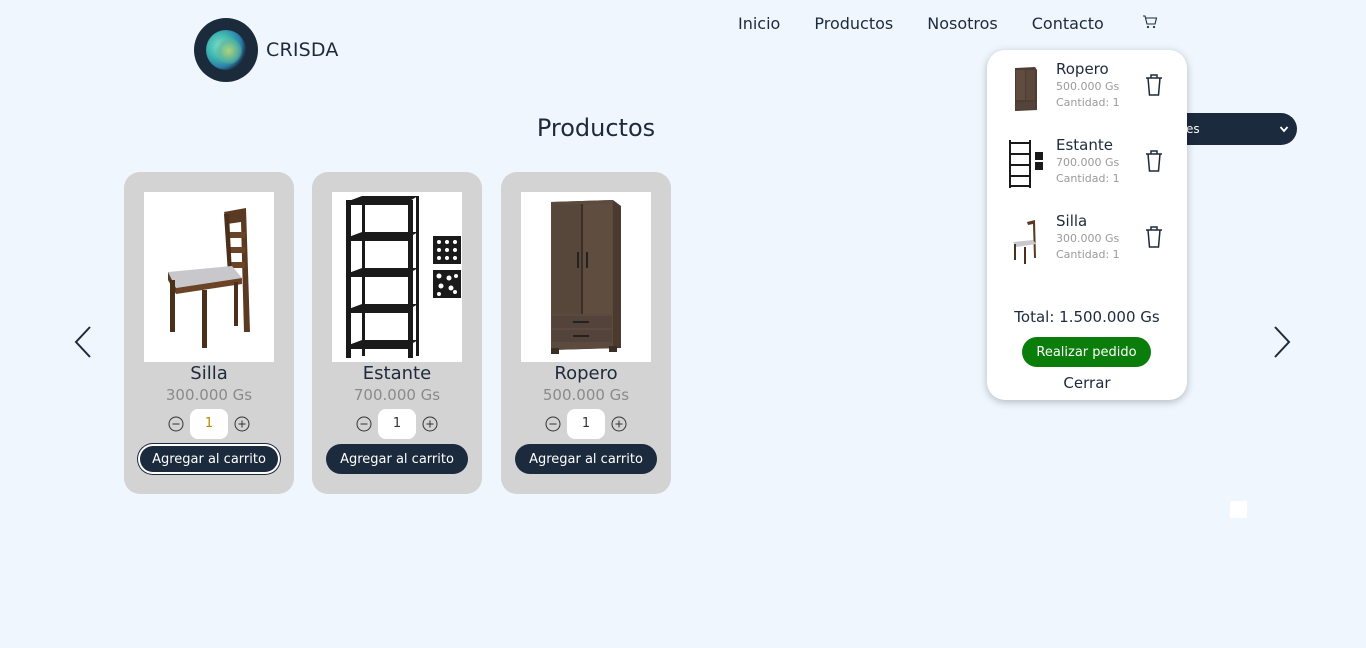  I want to click on cart-item-price: 700.000 Gs, so click(1088, 162).